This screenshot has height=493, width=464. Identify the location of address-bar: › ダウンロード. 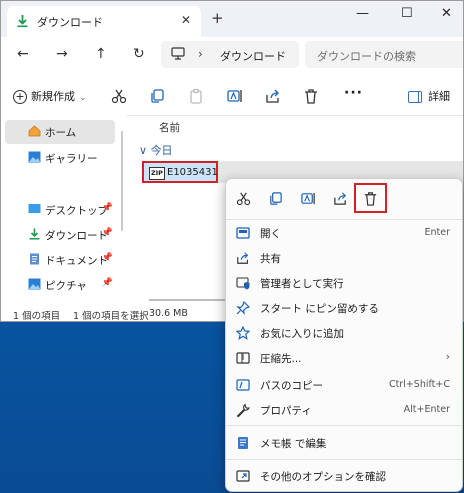
(230, 54).